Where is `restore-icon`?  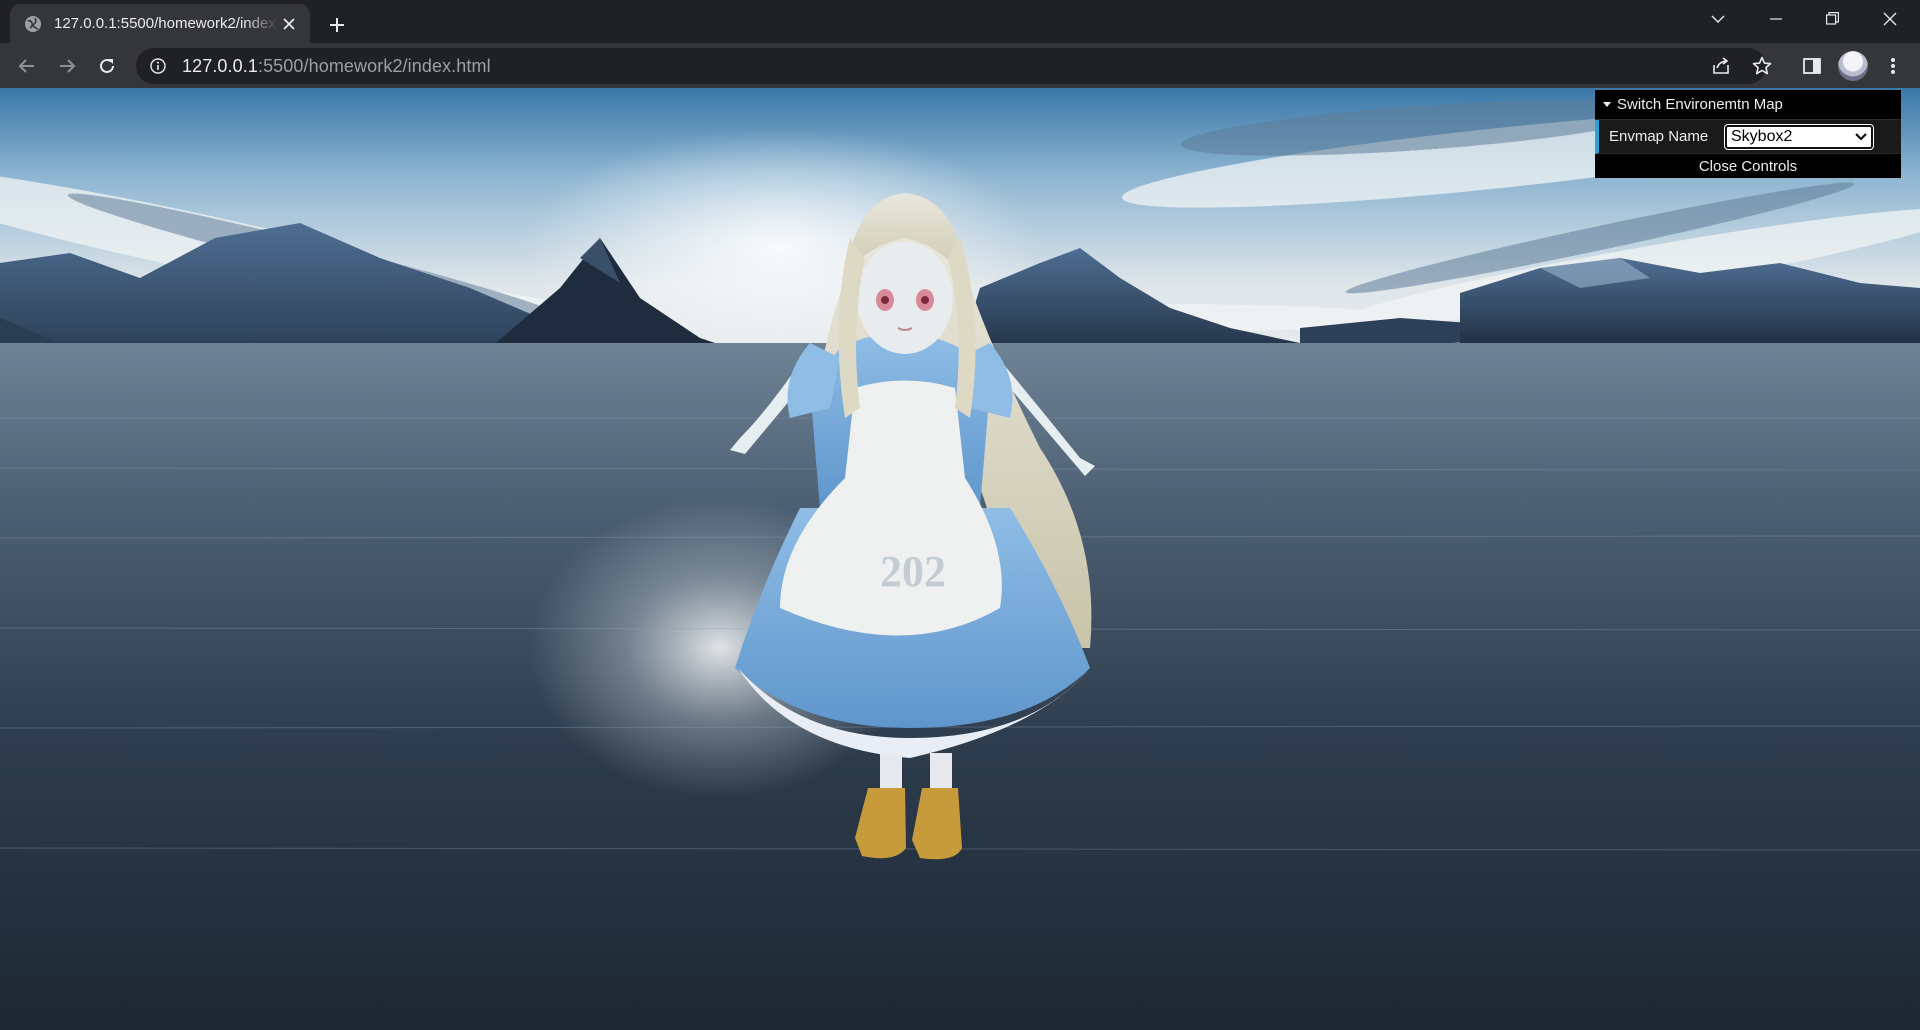 restore-icon is located at coordinates (1832, 18).